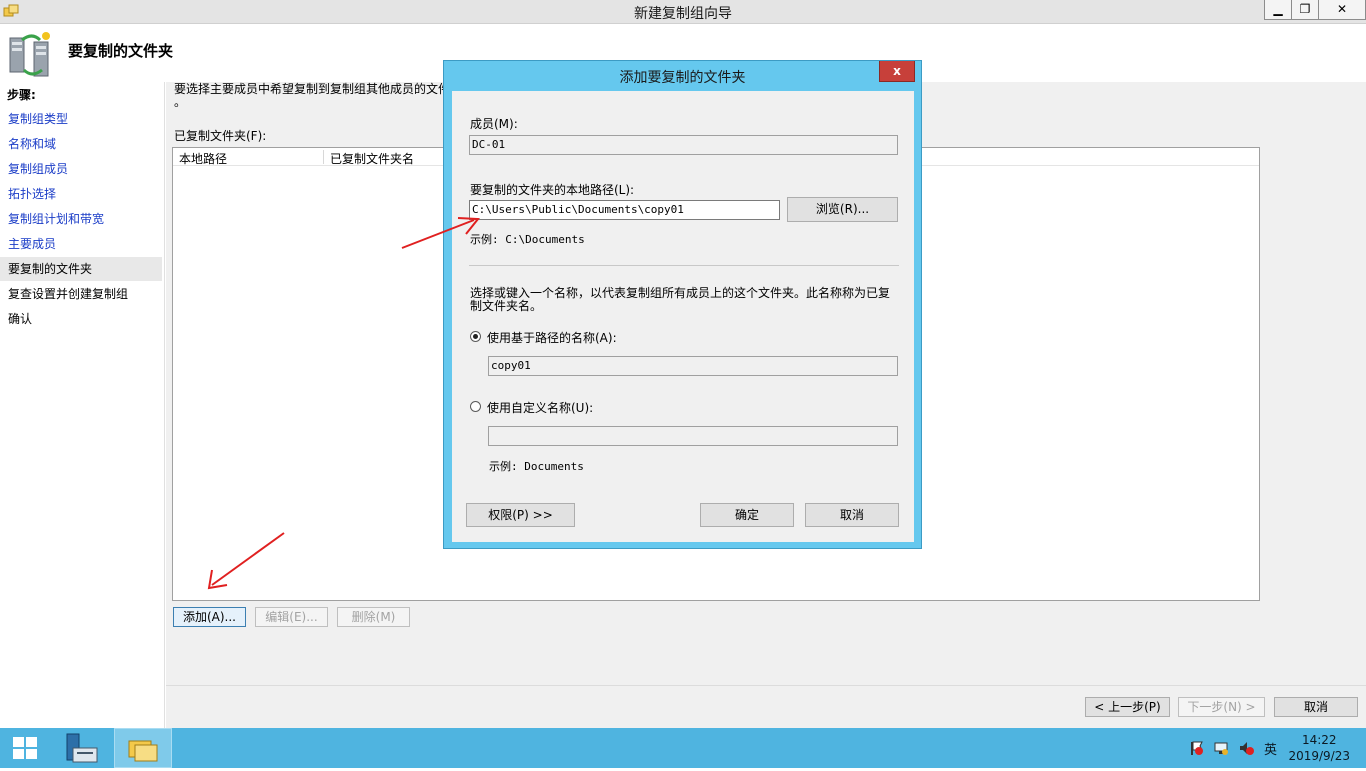  I want to click on description-line-1: 要选择主要成员中希望复制到复制组其他成员的文件, so click(312, 89).